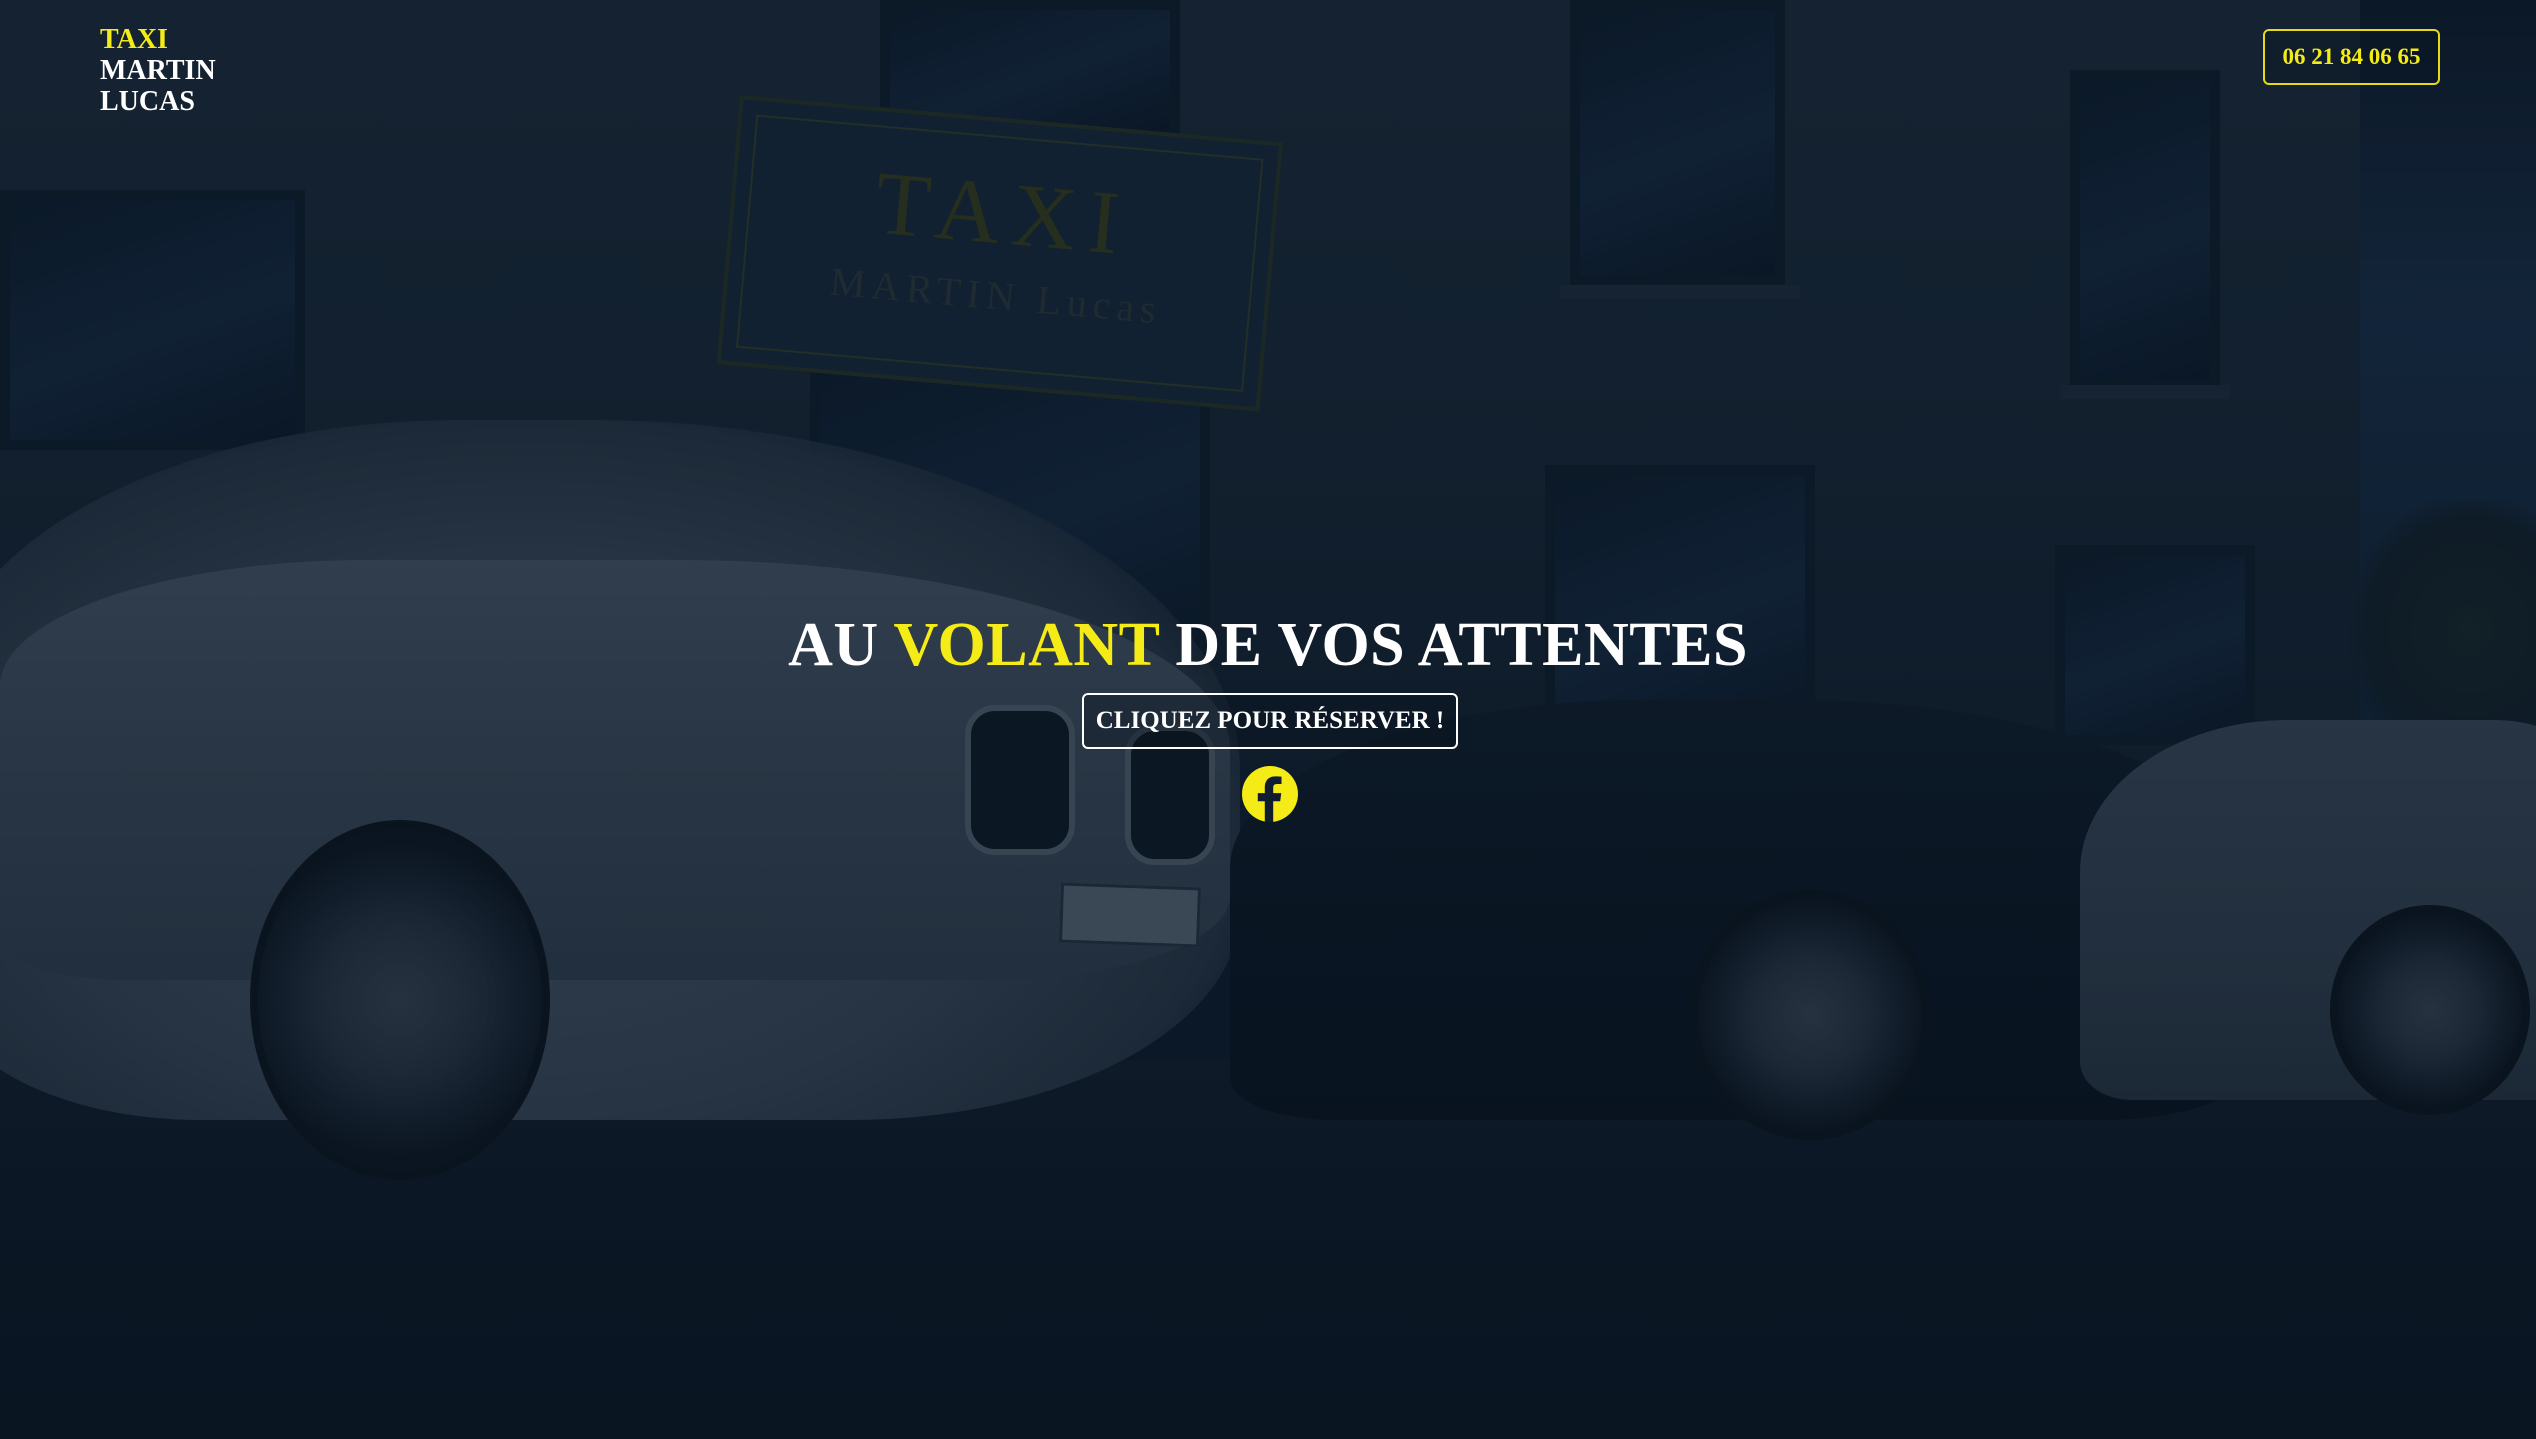  What do you see at coordinates (134, 39) in the screenshot?
I see `brand-line-taxi: TAXI` at bounding box center [134, 39].